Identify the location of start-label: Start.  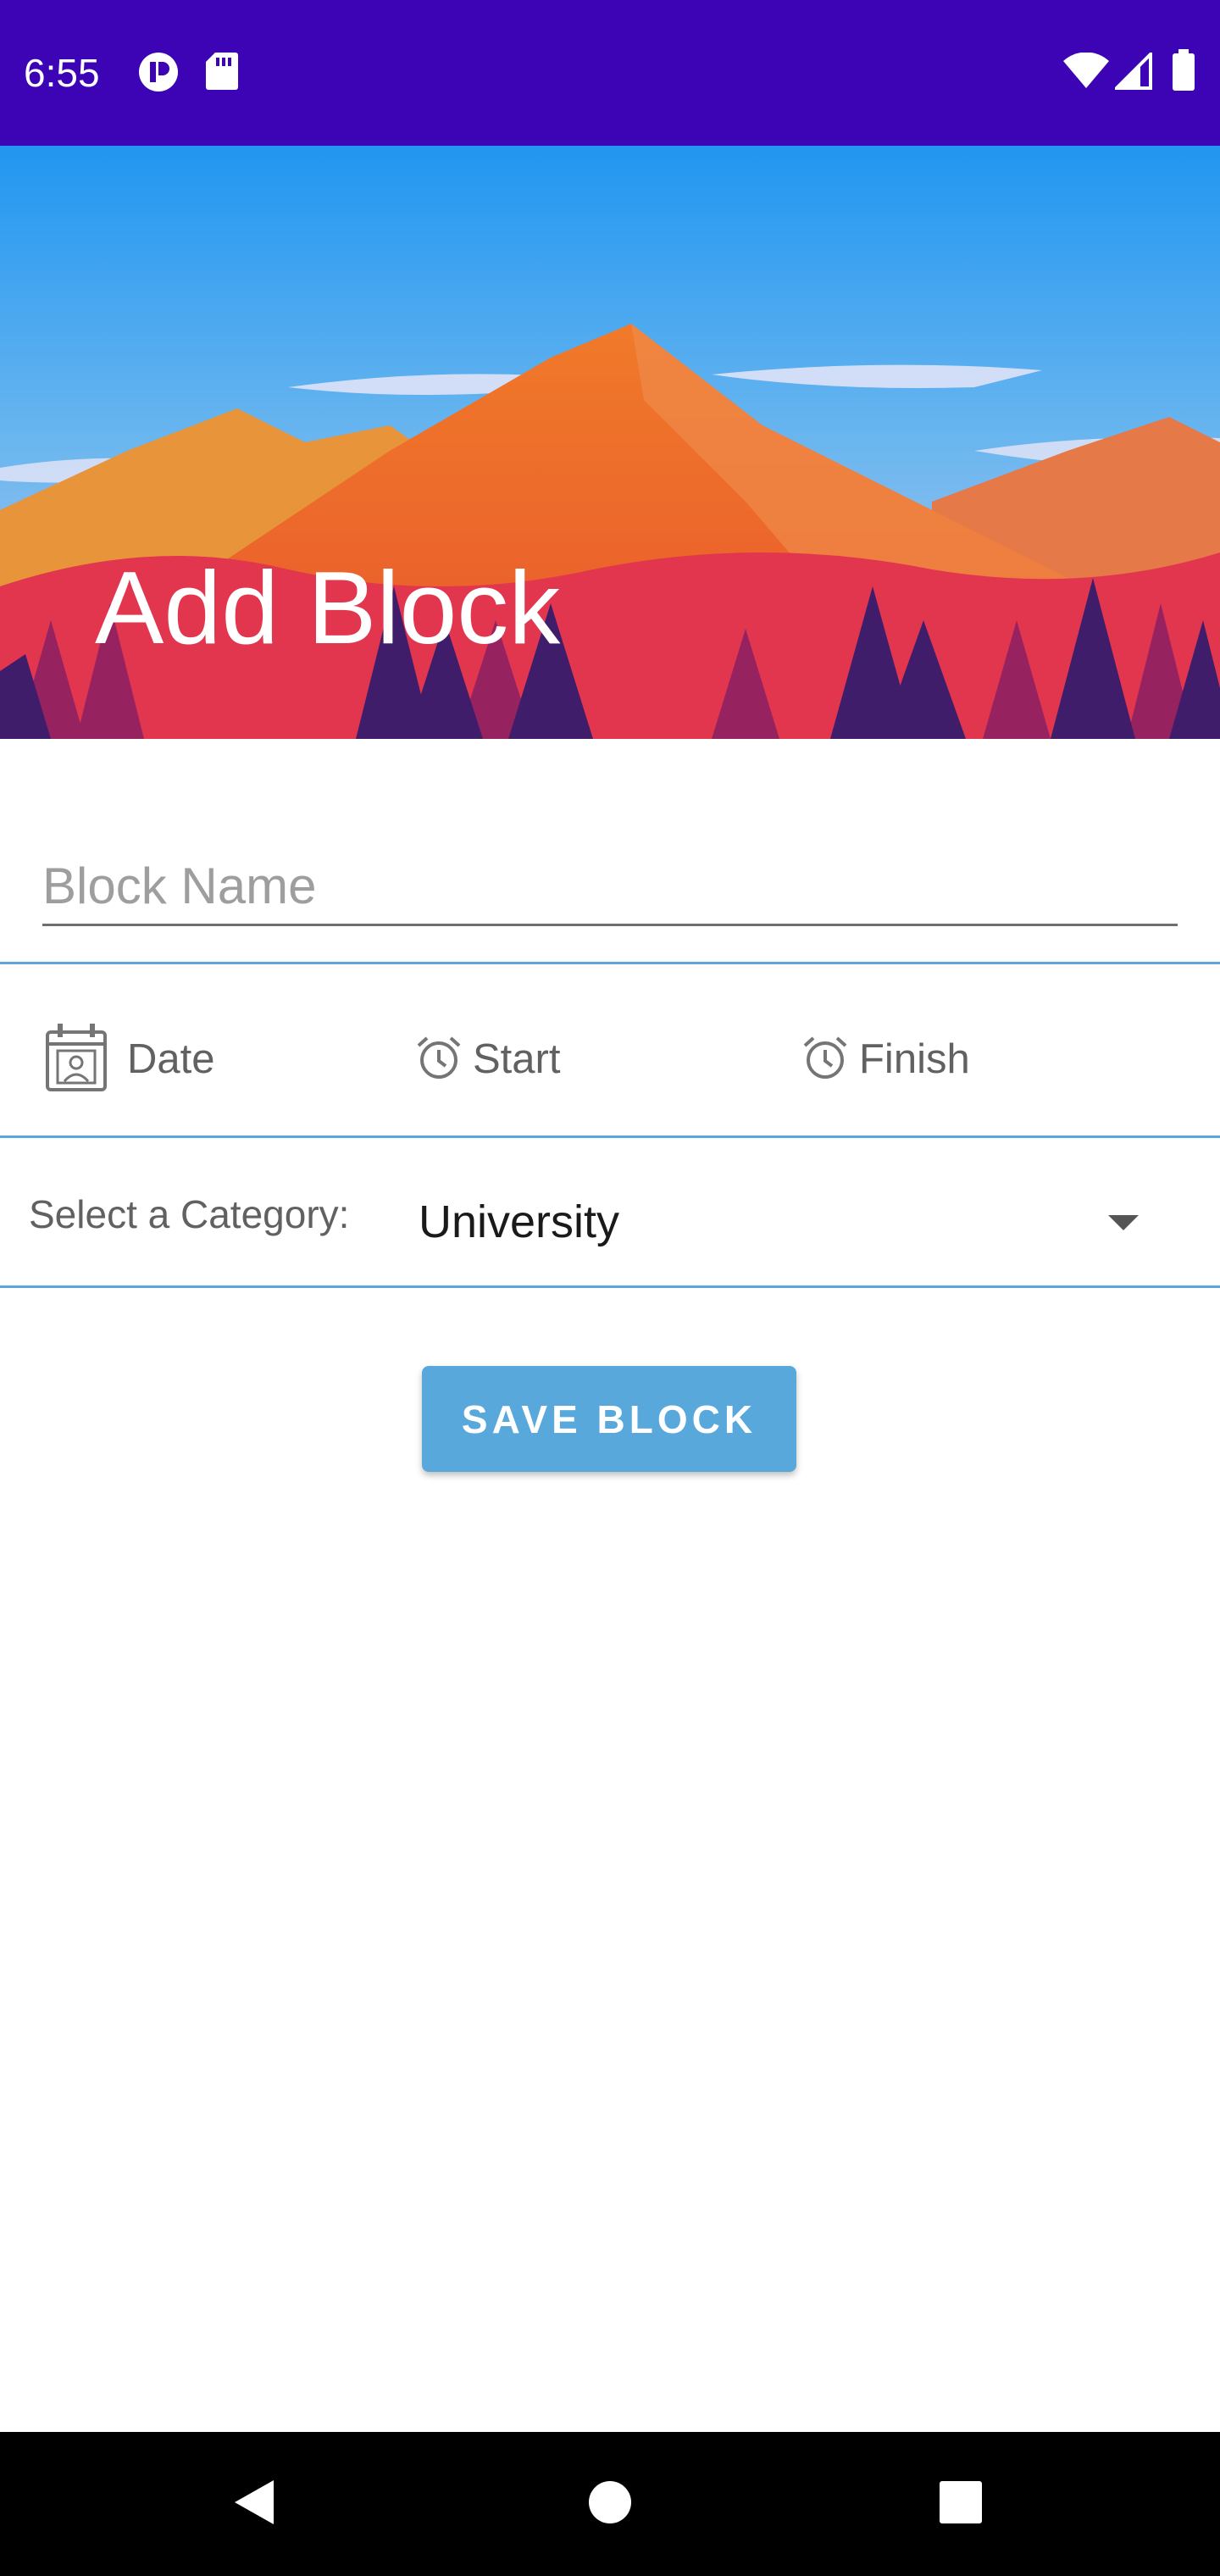
(517, 1059).